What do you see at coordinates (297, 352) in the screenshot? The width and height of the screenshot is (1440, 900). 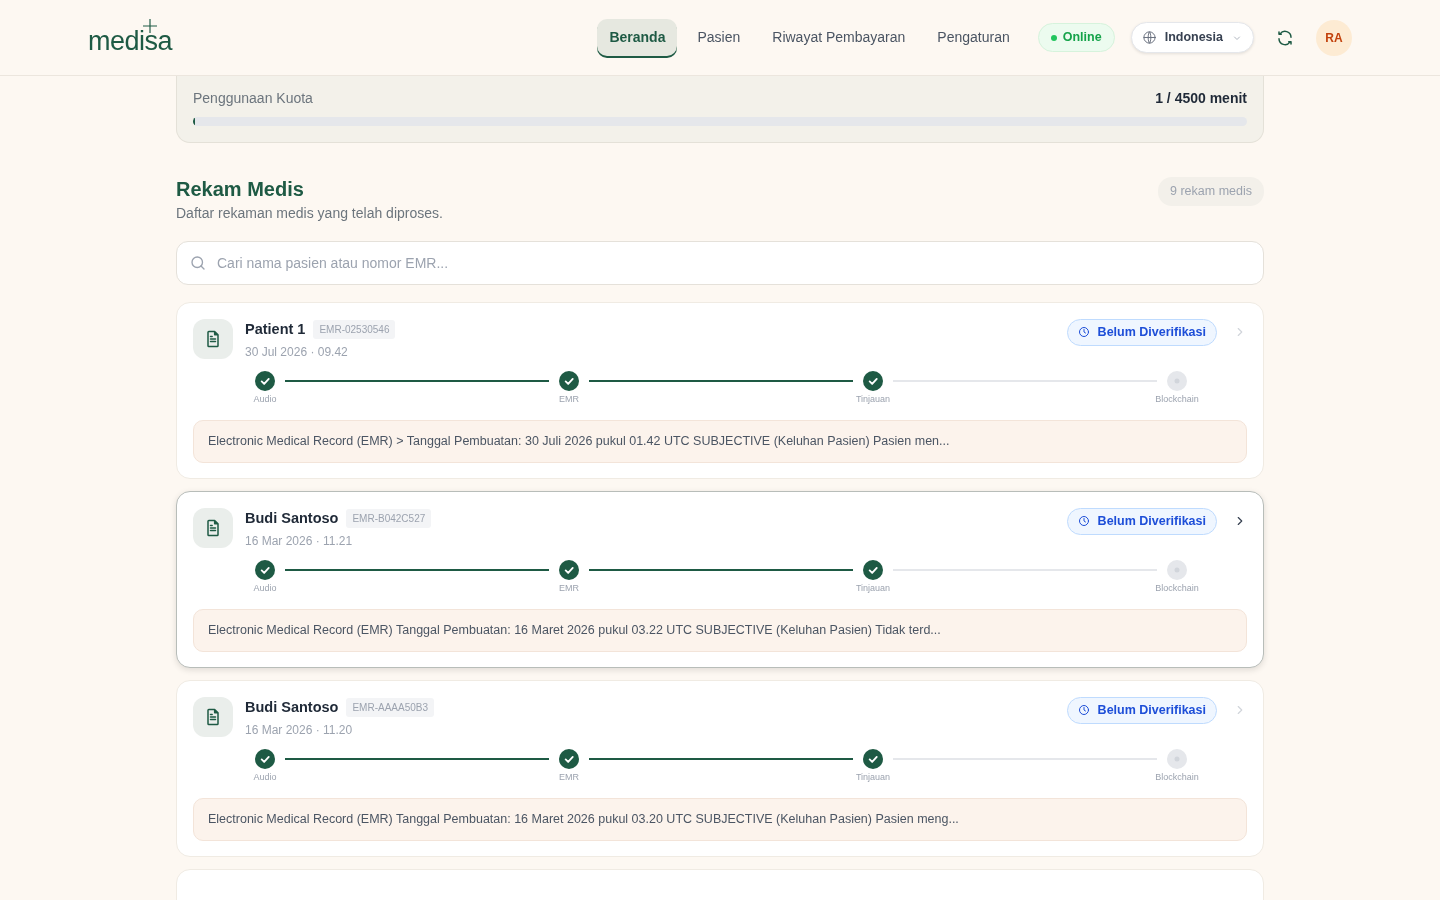 I see `record-date: 30 Jul 2026 · 09.42` at bounding box center [297, 352].